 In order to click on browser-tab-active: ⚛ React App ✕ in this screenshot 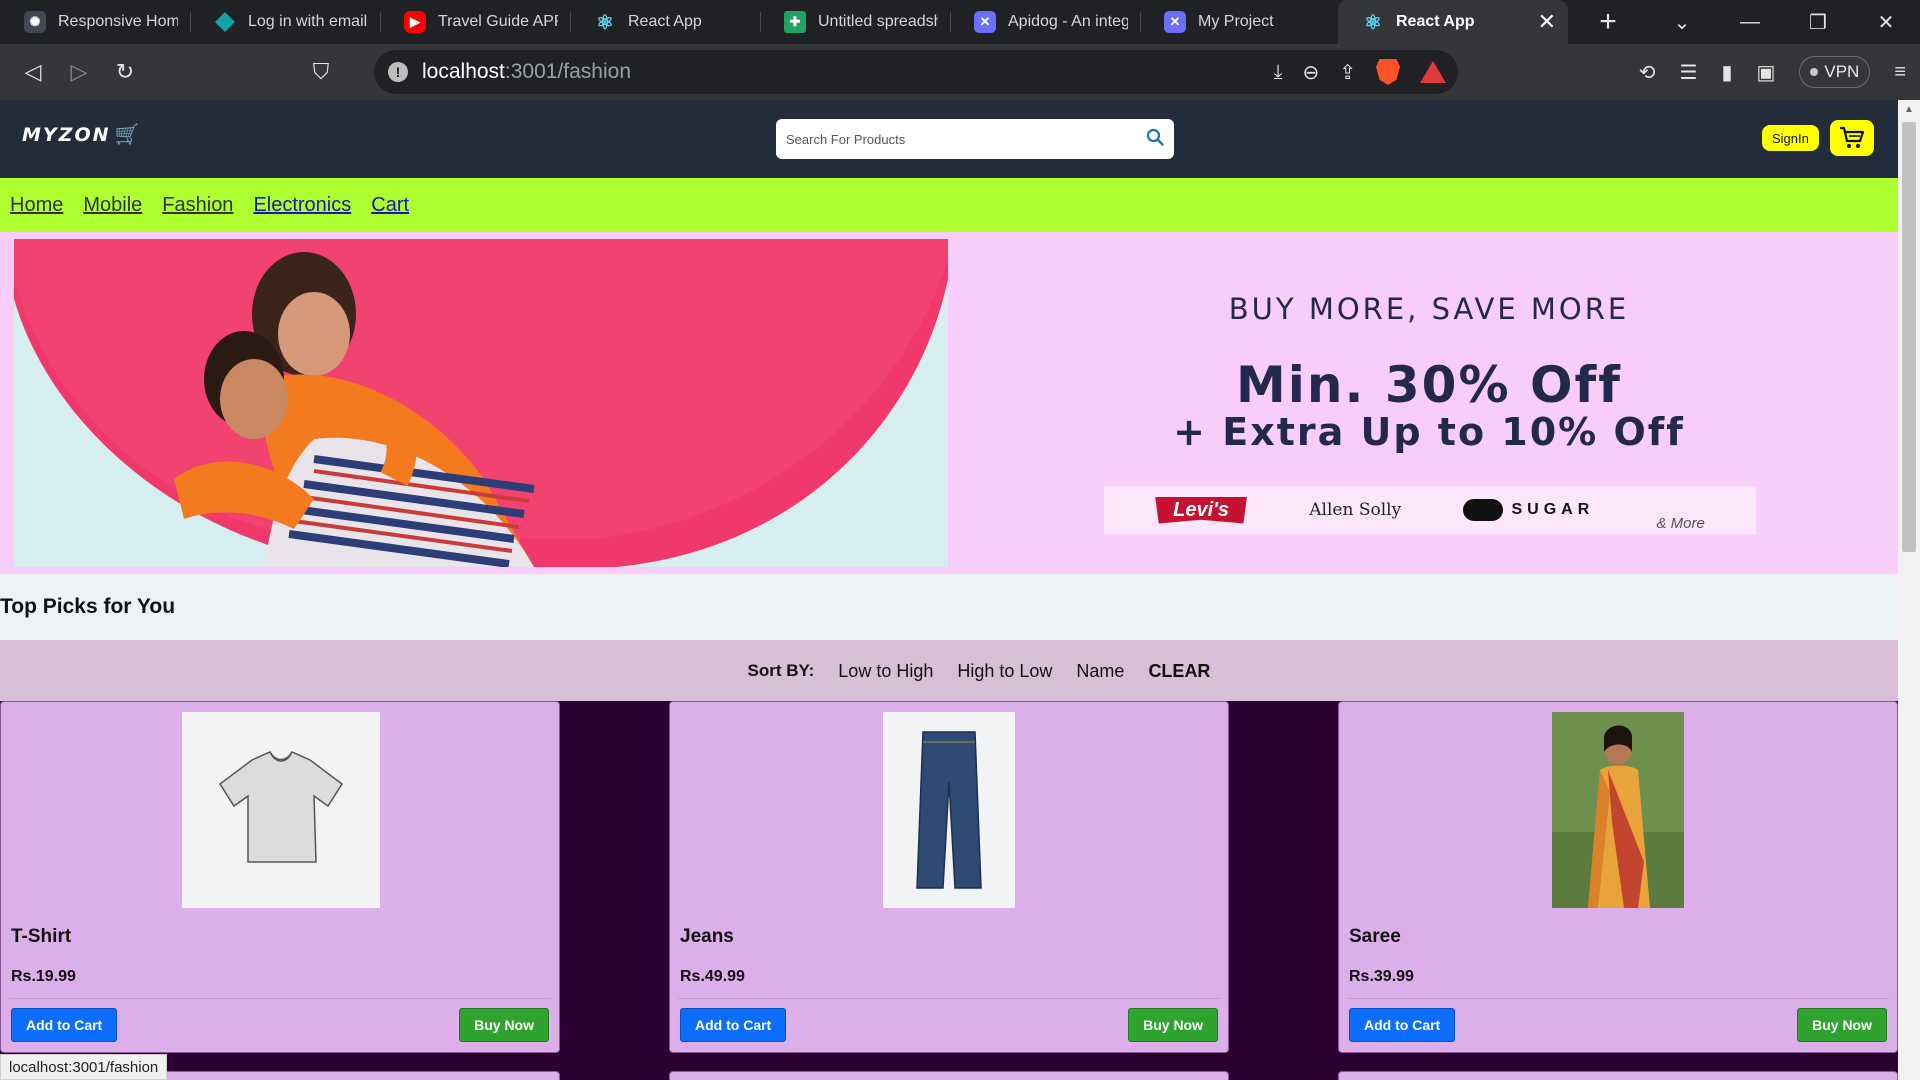, I will do `click(1453, 22)`.